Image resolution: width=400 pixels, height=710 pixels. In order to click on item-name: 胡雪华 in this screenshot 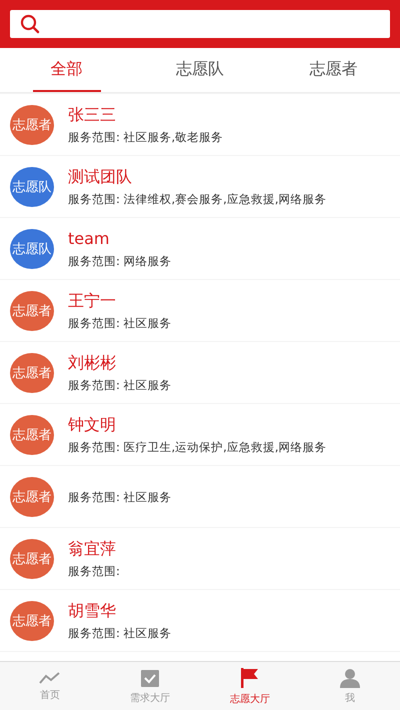, I will do `click(92, 610)`.